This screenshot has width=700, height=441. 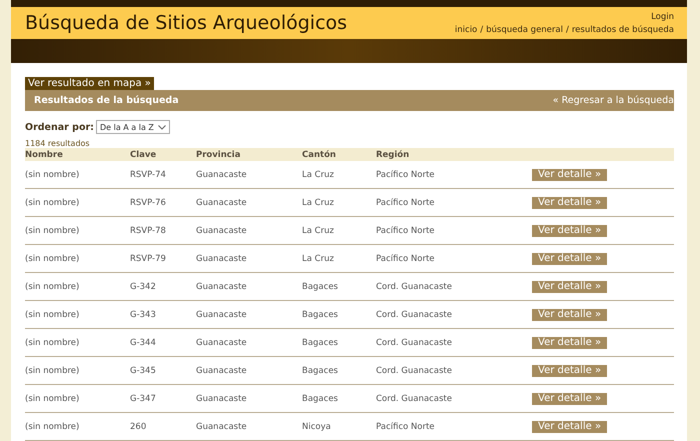 What do you see at coordinates (148, 203) in the screenshot?
I see `table-cell-text: RSVP-76` at bounding box center [148, 203].